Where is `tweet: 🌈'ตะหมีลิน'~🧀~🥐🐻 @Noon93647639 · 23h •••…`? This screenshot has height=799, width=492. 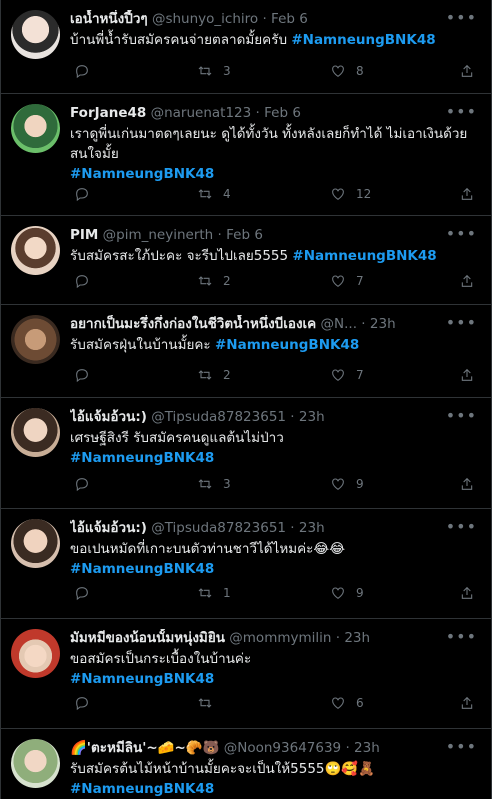
tweet: 🌈'ตะหมีลิน'~🧀~🥐🐻 @Noon93647639 · 23h •••… is located at coordinates (246, 764).